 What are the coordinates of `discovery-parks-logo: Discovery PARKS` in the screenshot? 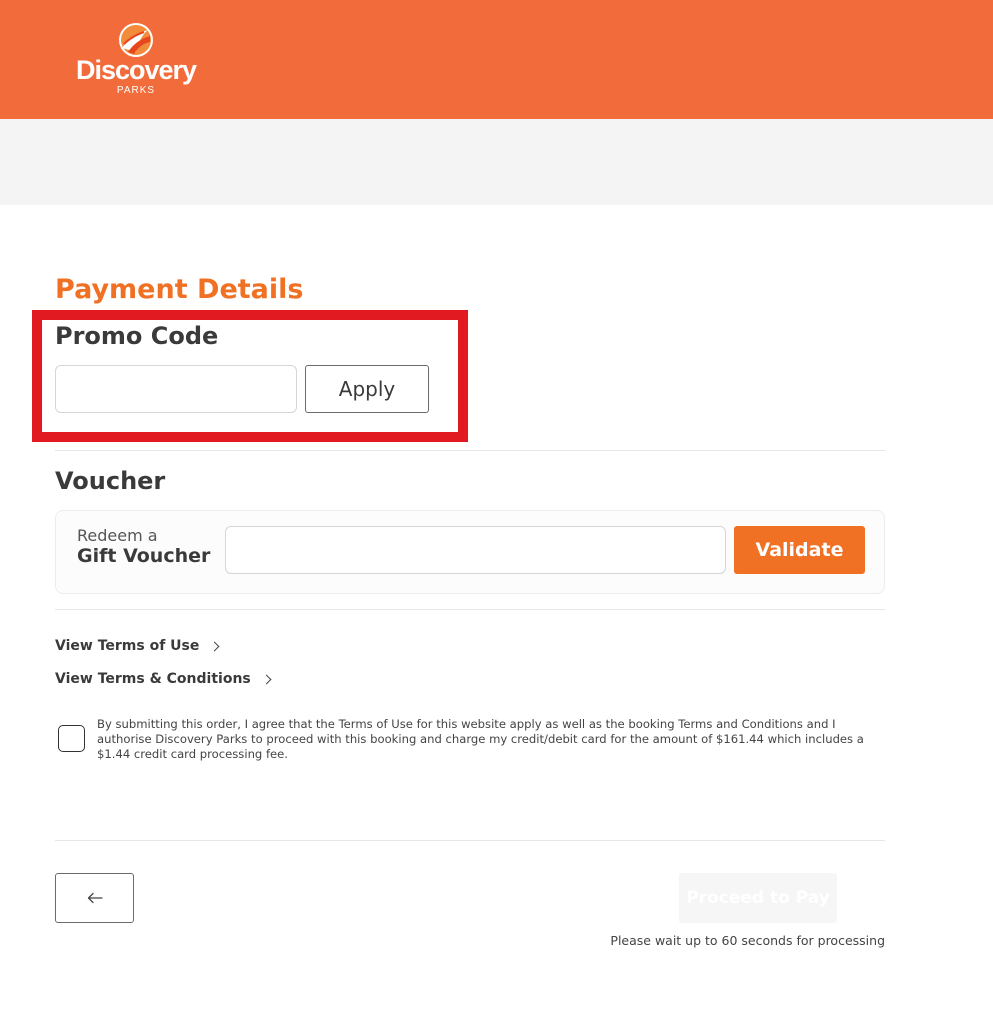 It's located at (136, 61).